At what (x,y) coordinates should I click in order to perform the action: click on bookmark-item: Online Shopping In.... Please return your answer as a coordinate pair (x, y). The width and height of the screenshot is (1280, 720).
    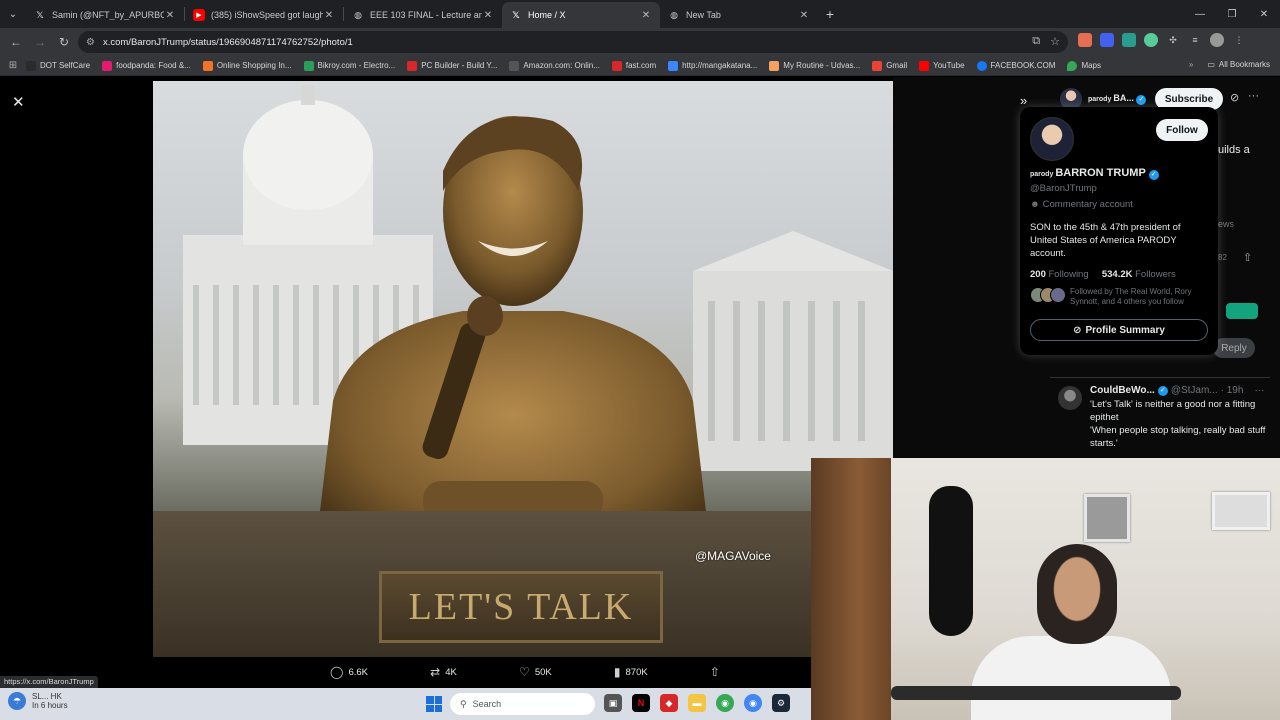
    Looking at the image, I should click on (247, 65).